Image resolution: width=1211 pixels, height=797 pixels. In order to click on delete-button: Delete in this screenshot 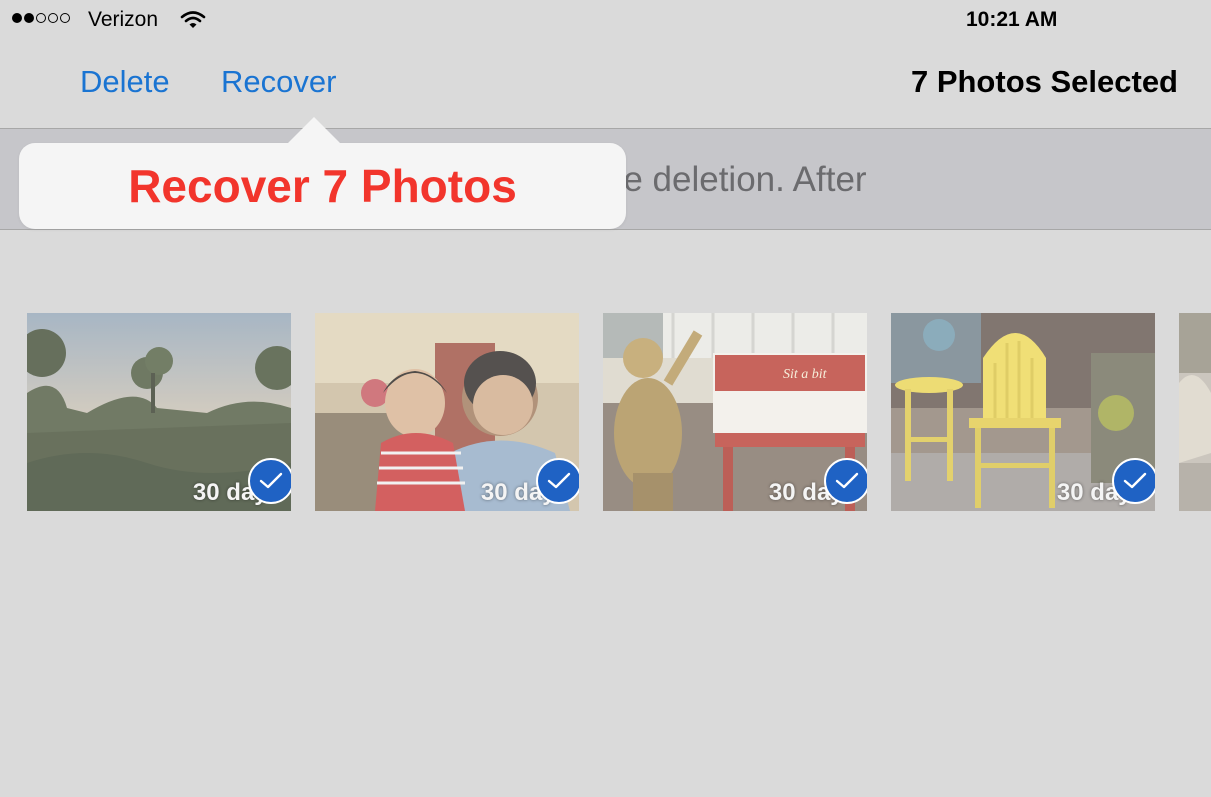, I will do `click(125, 82)`.